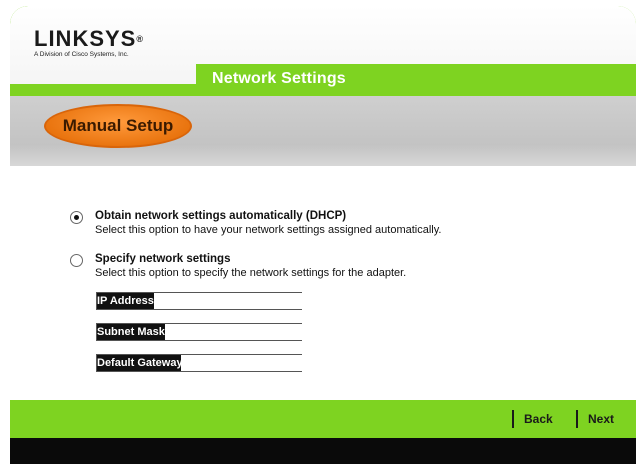 This screenshot has width=642, height=469. Describe the element at coordinates (279, 78) in the screenshot. I see `page-title: Network Settings` at that location.